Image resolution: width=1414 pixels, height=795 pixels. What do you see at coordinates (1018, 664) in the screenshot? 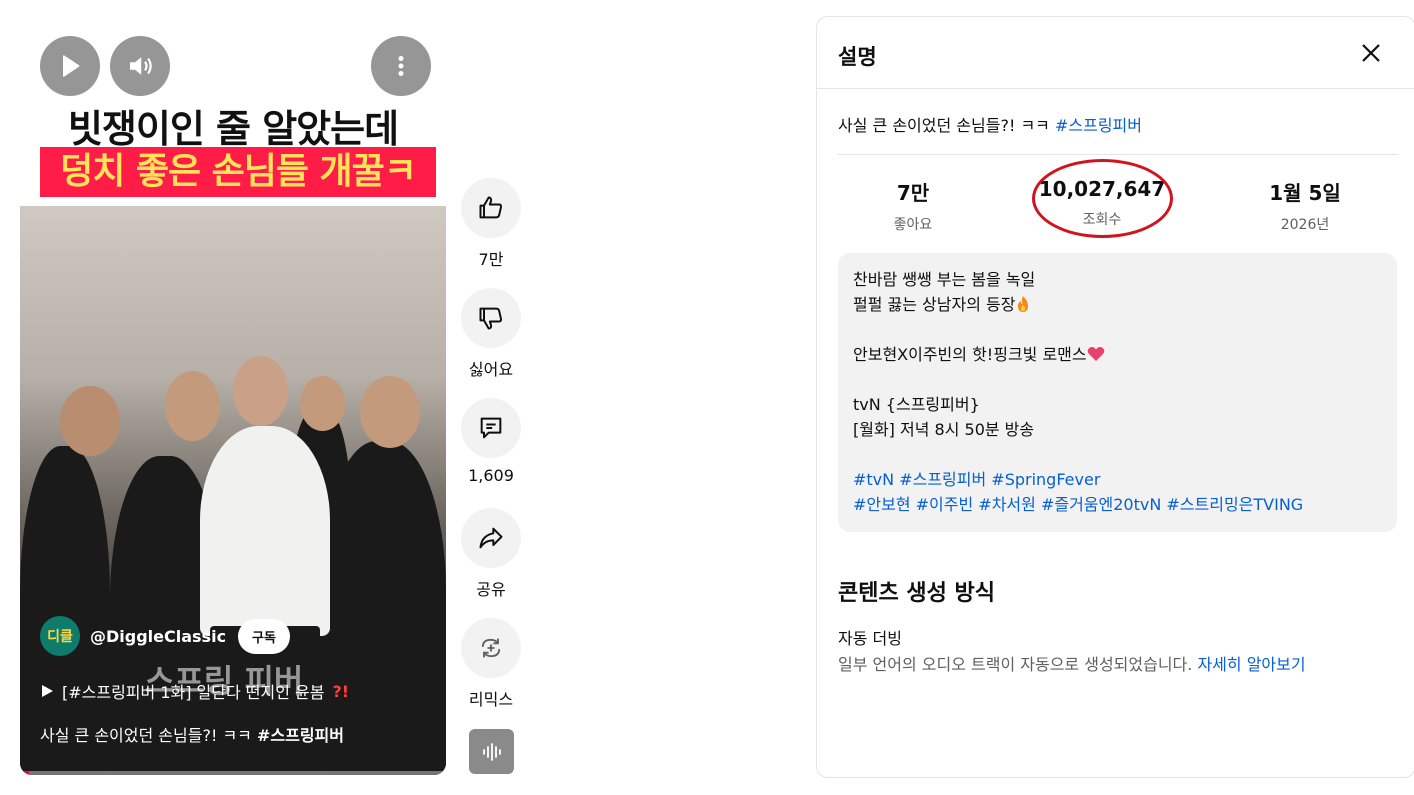
I see `auto-dub-description: 일부 언어의 오디오 트랙이 자동으로 생성되었습니다.` at bounding box center [1018, 664].